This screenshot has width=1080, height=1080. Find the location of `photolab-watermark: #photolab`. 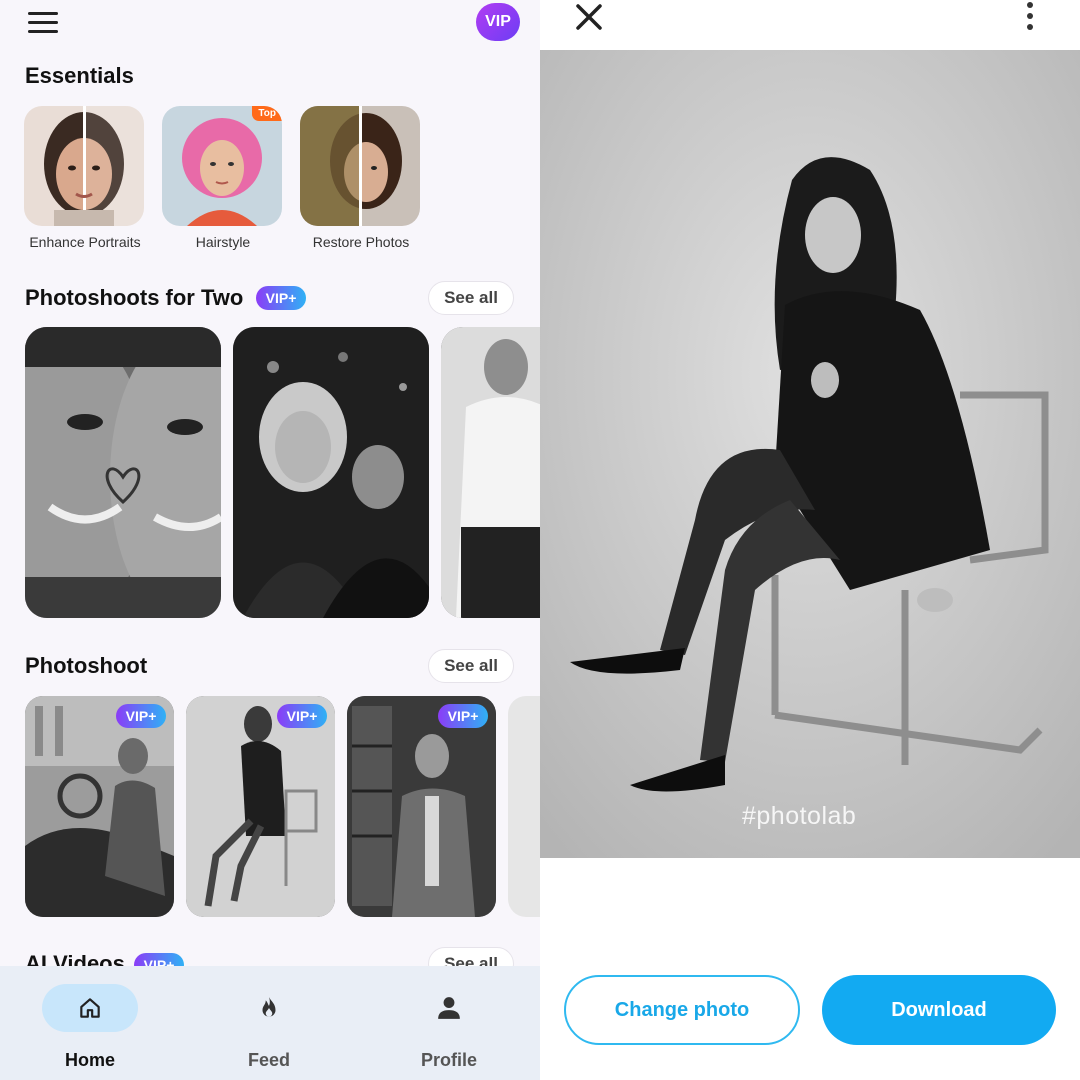

photolab-watermark: #photolab is located at coordinates (799, 816).